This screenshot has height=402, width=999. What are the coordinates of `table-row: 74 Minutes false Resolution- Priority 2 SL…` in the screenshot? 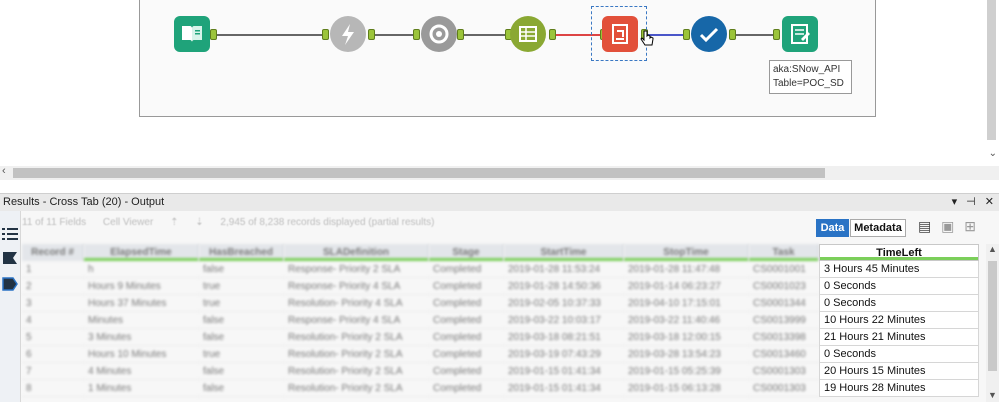 It's located at (504, 371).